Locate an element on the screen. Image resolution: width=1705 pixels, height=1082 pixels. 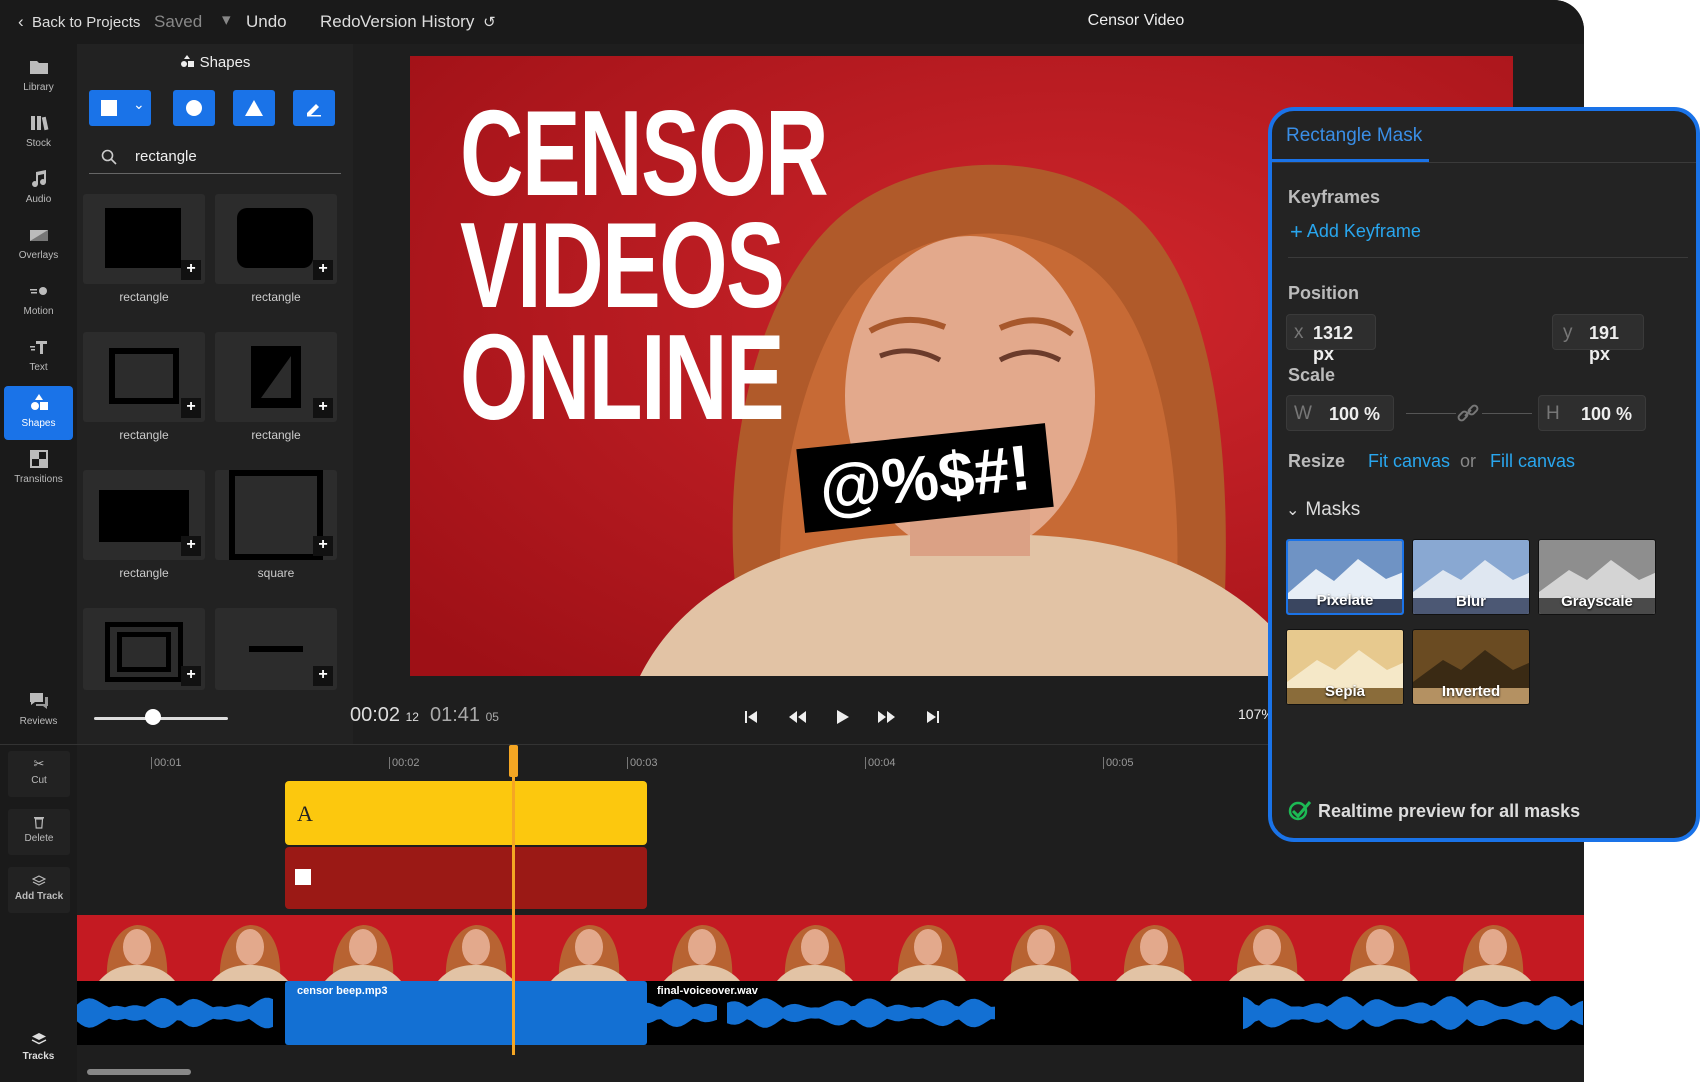
skip-to-end-icon is located at coordinates (933, 717).